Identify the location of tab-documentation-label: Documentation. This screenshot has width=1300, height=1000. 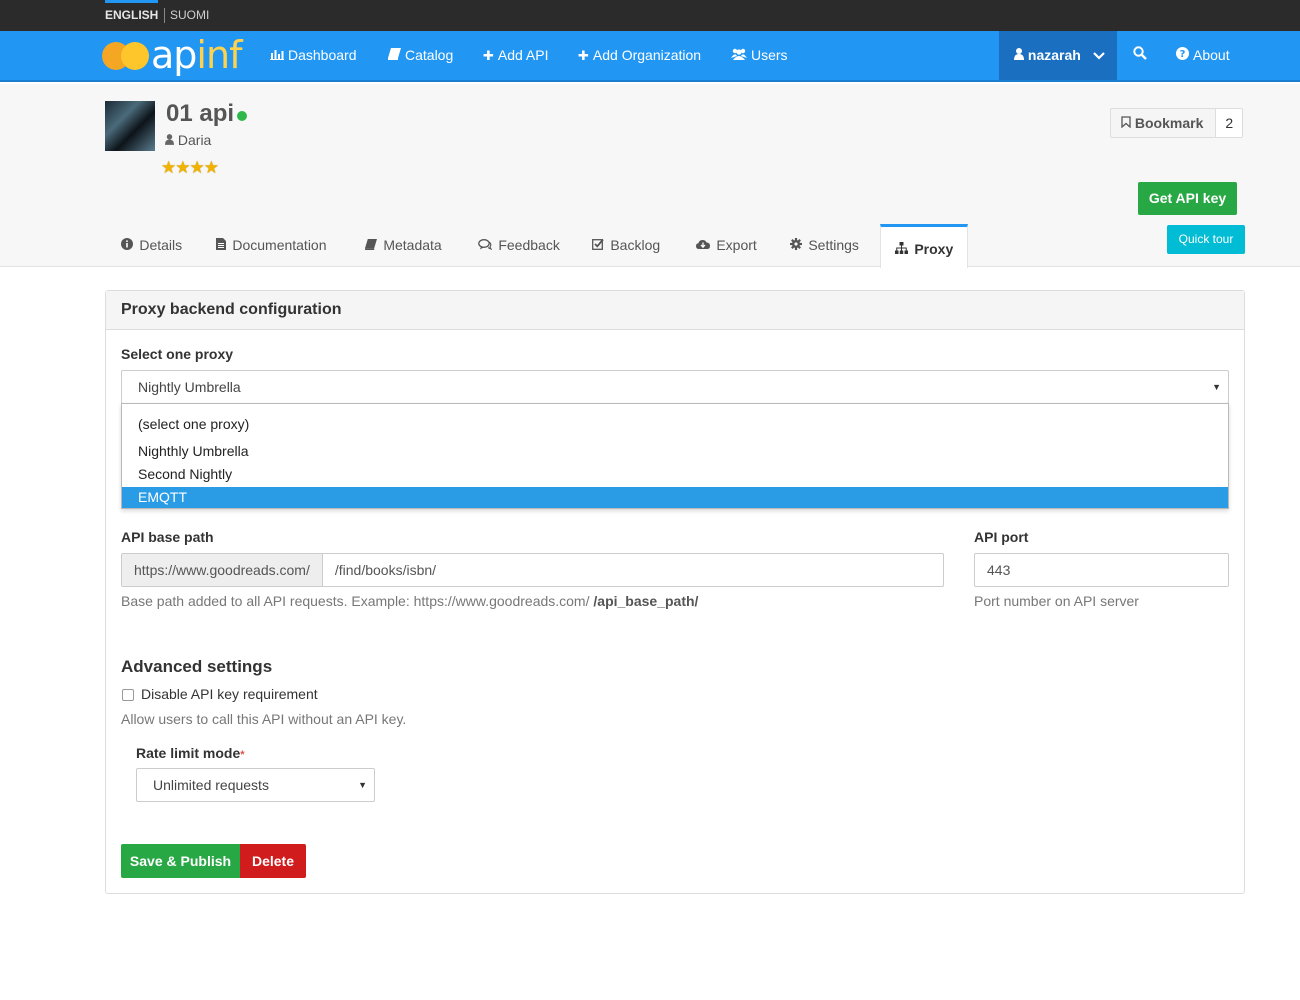
(279, 245).